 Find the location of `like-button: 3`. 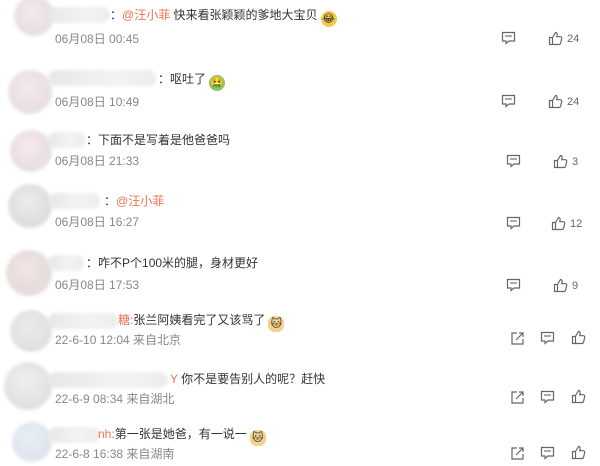

like-button: 3 is located at coordinates (565, 161).